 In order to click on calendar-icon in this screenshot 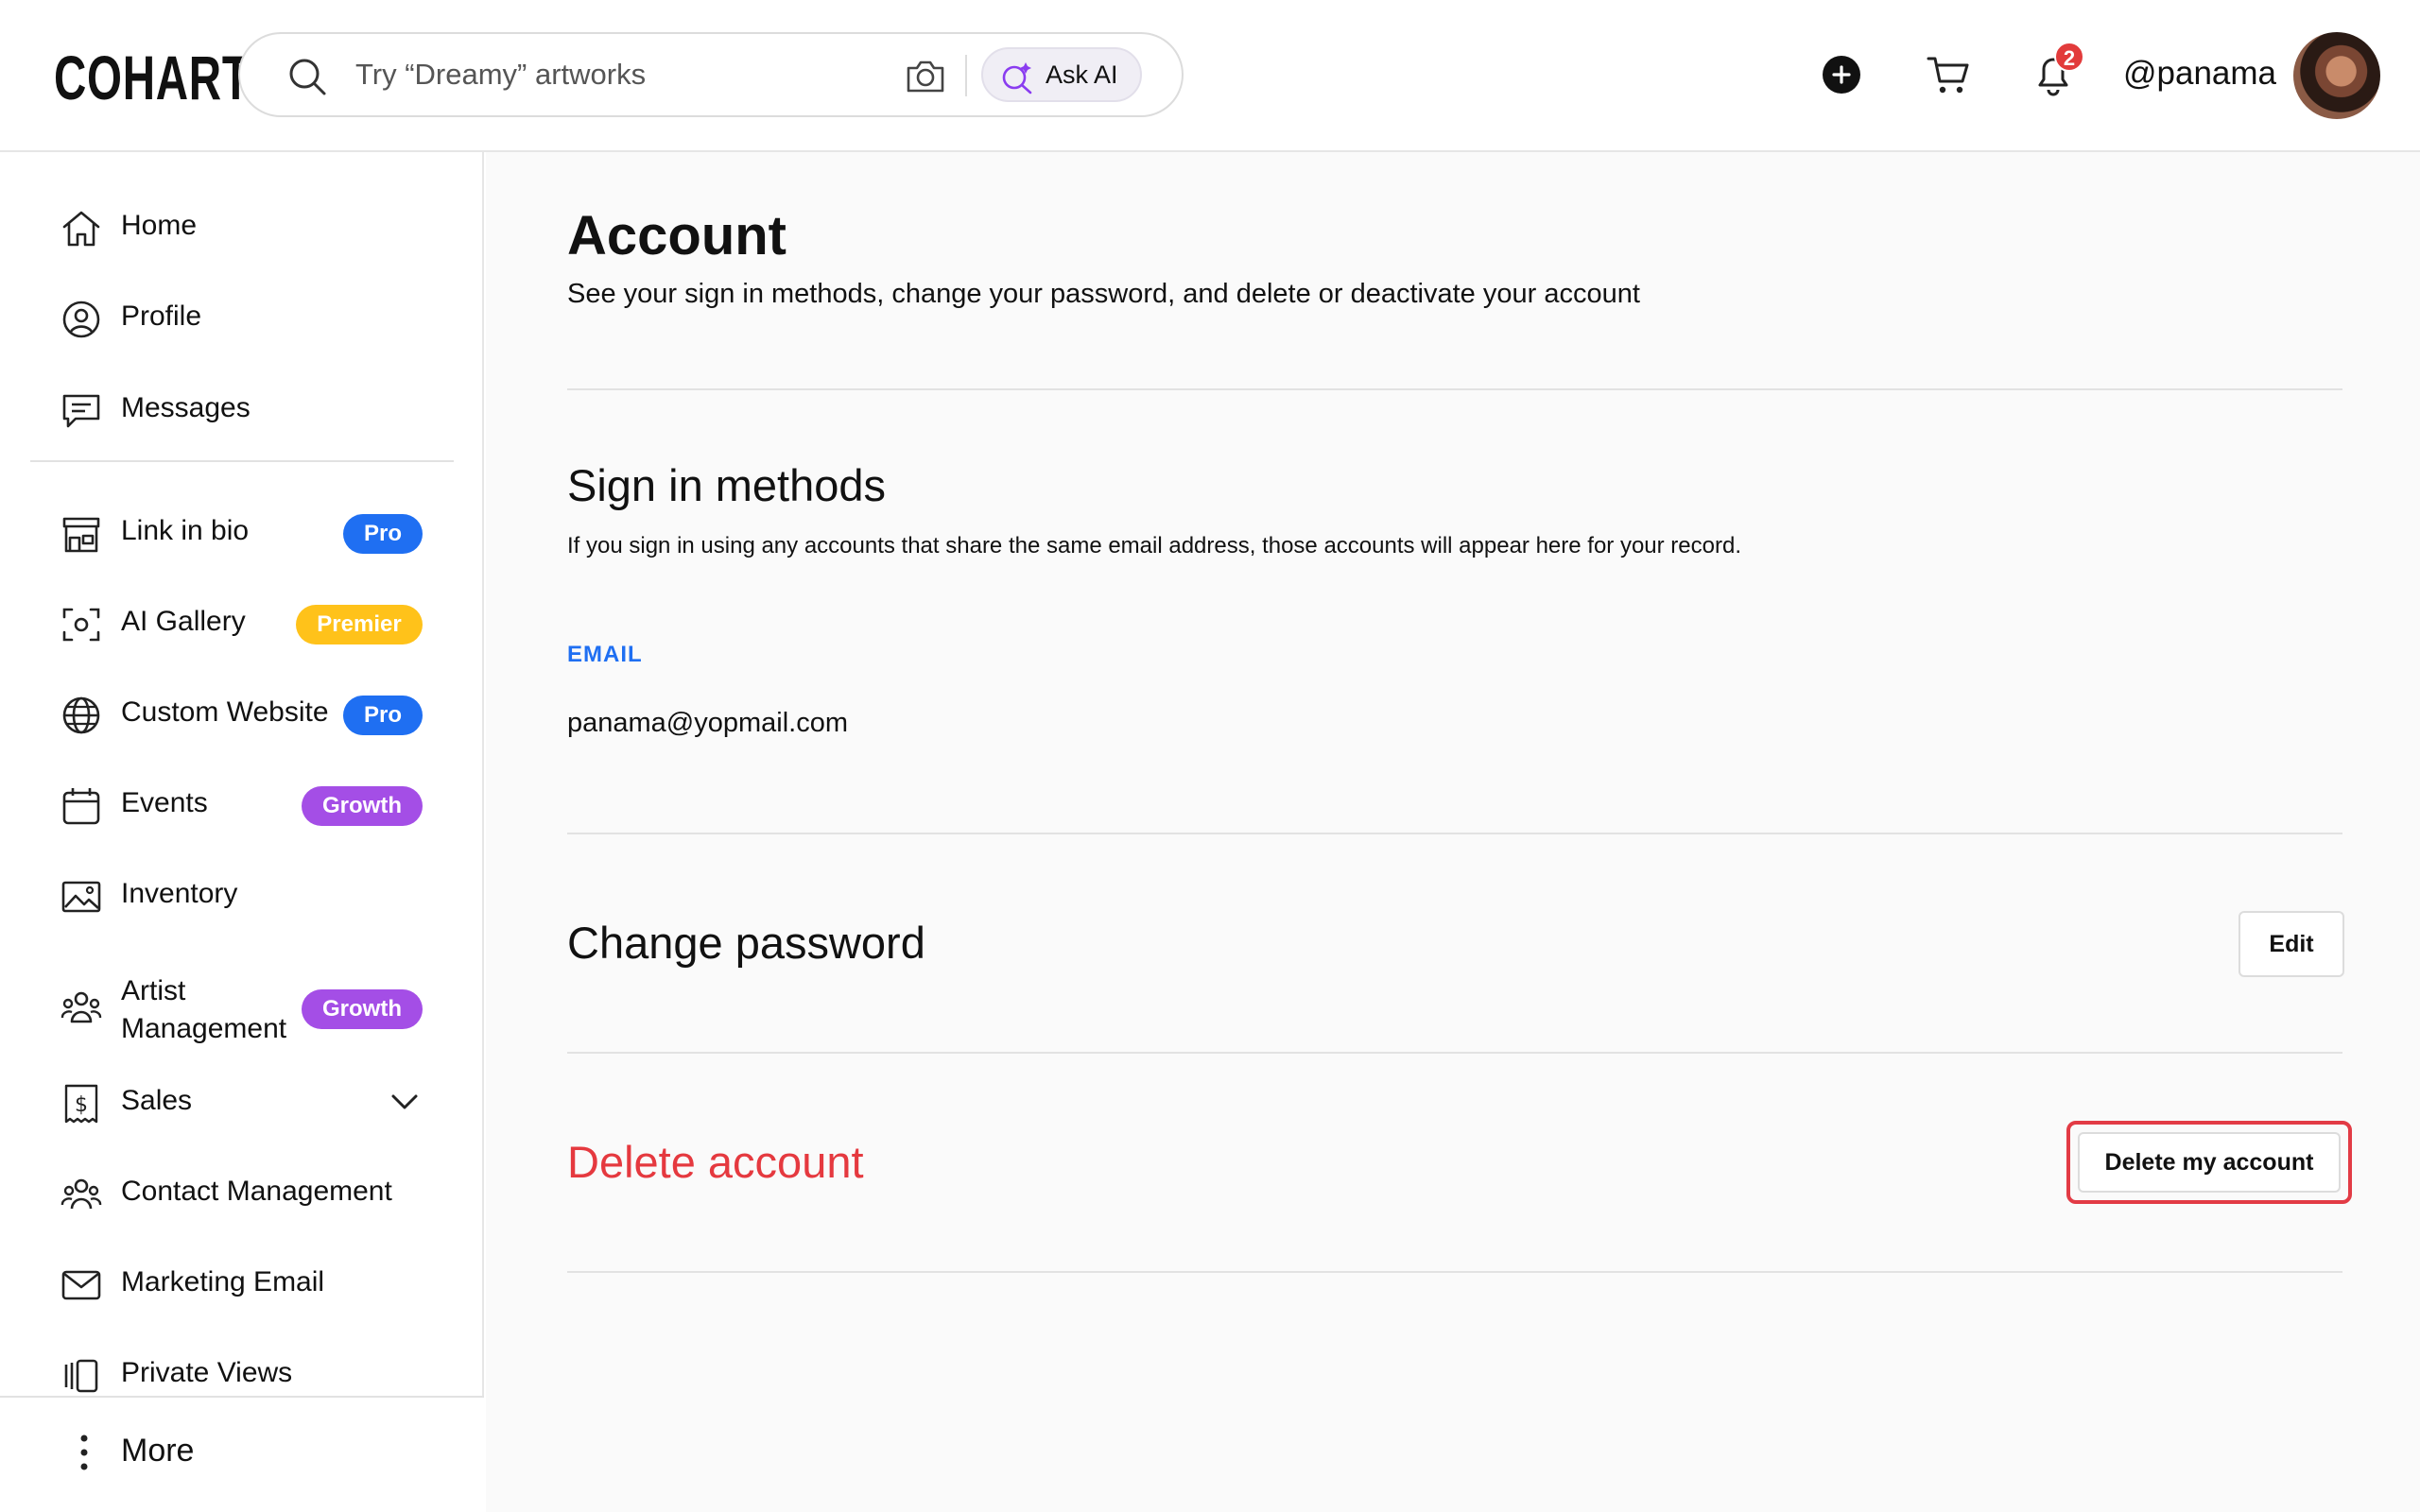, I will do `click(81, 806)`.